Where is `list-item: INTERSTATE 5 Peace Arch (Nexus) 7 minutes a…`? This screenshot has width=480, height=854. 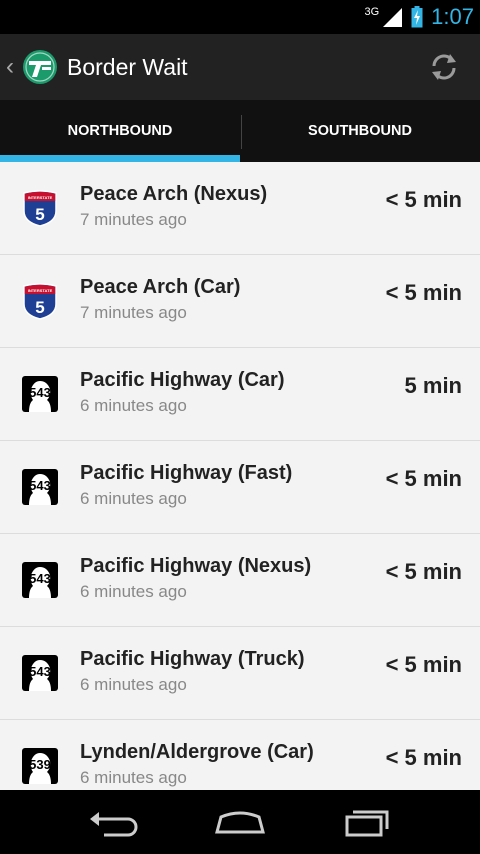
list-item: INTERSTATE 5 Peace Arch (Nexus) 7 minutes a… is located at coordinates (240, 208).